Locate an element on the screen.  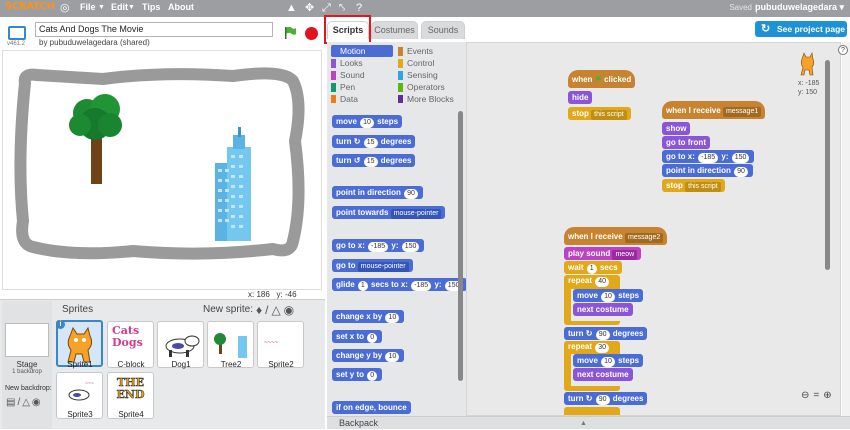
when-receive-message2-block: when I receive message2 is located at coordinates (616, 236).